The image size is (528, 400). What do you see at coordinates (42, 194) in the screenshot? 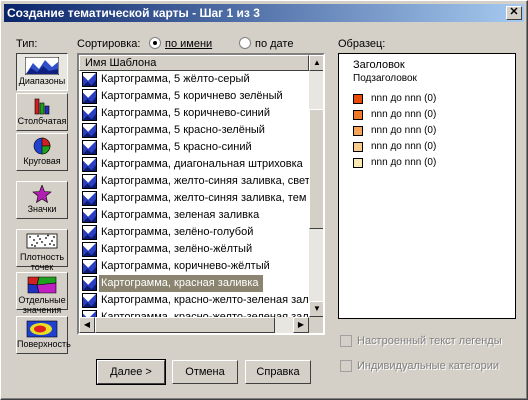
I see `star-symbol-icon` at bounding box center [42, 194].